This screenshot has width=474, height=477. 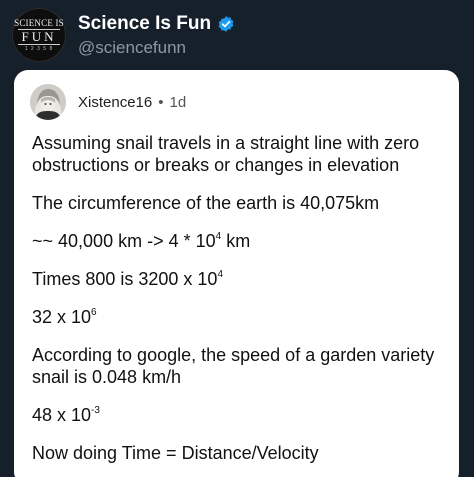 I want to click on paragraph-times-800: Times 800 is 3200 x 104, so click(x=239, y=279).